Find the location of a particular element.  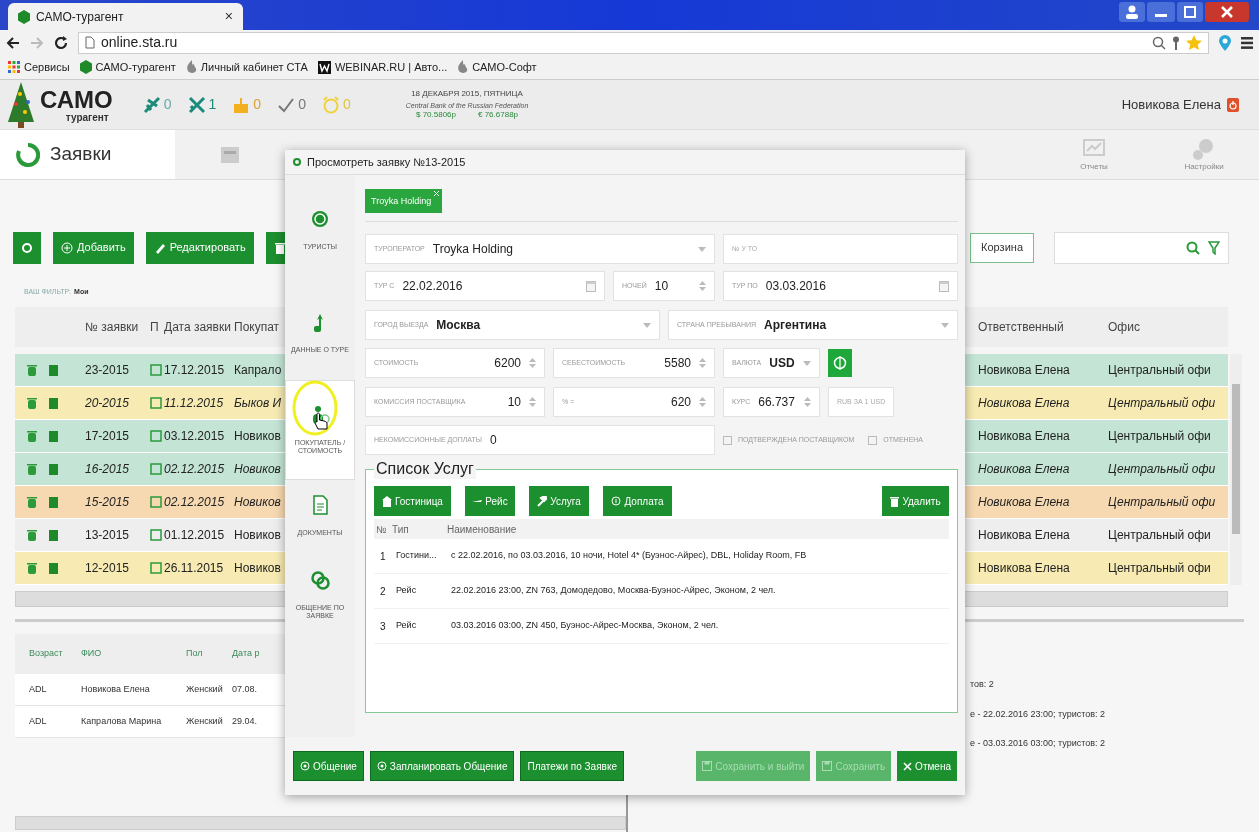

column-header: Возраст is located at coordinates (46, 654).